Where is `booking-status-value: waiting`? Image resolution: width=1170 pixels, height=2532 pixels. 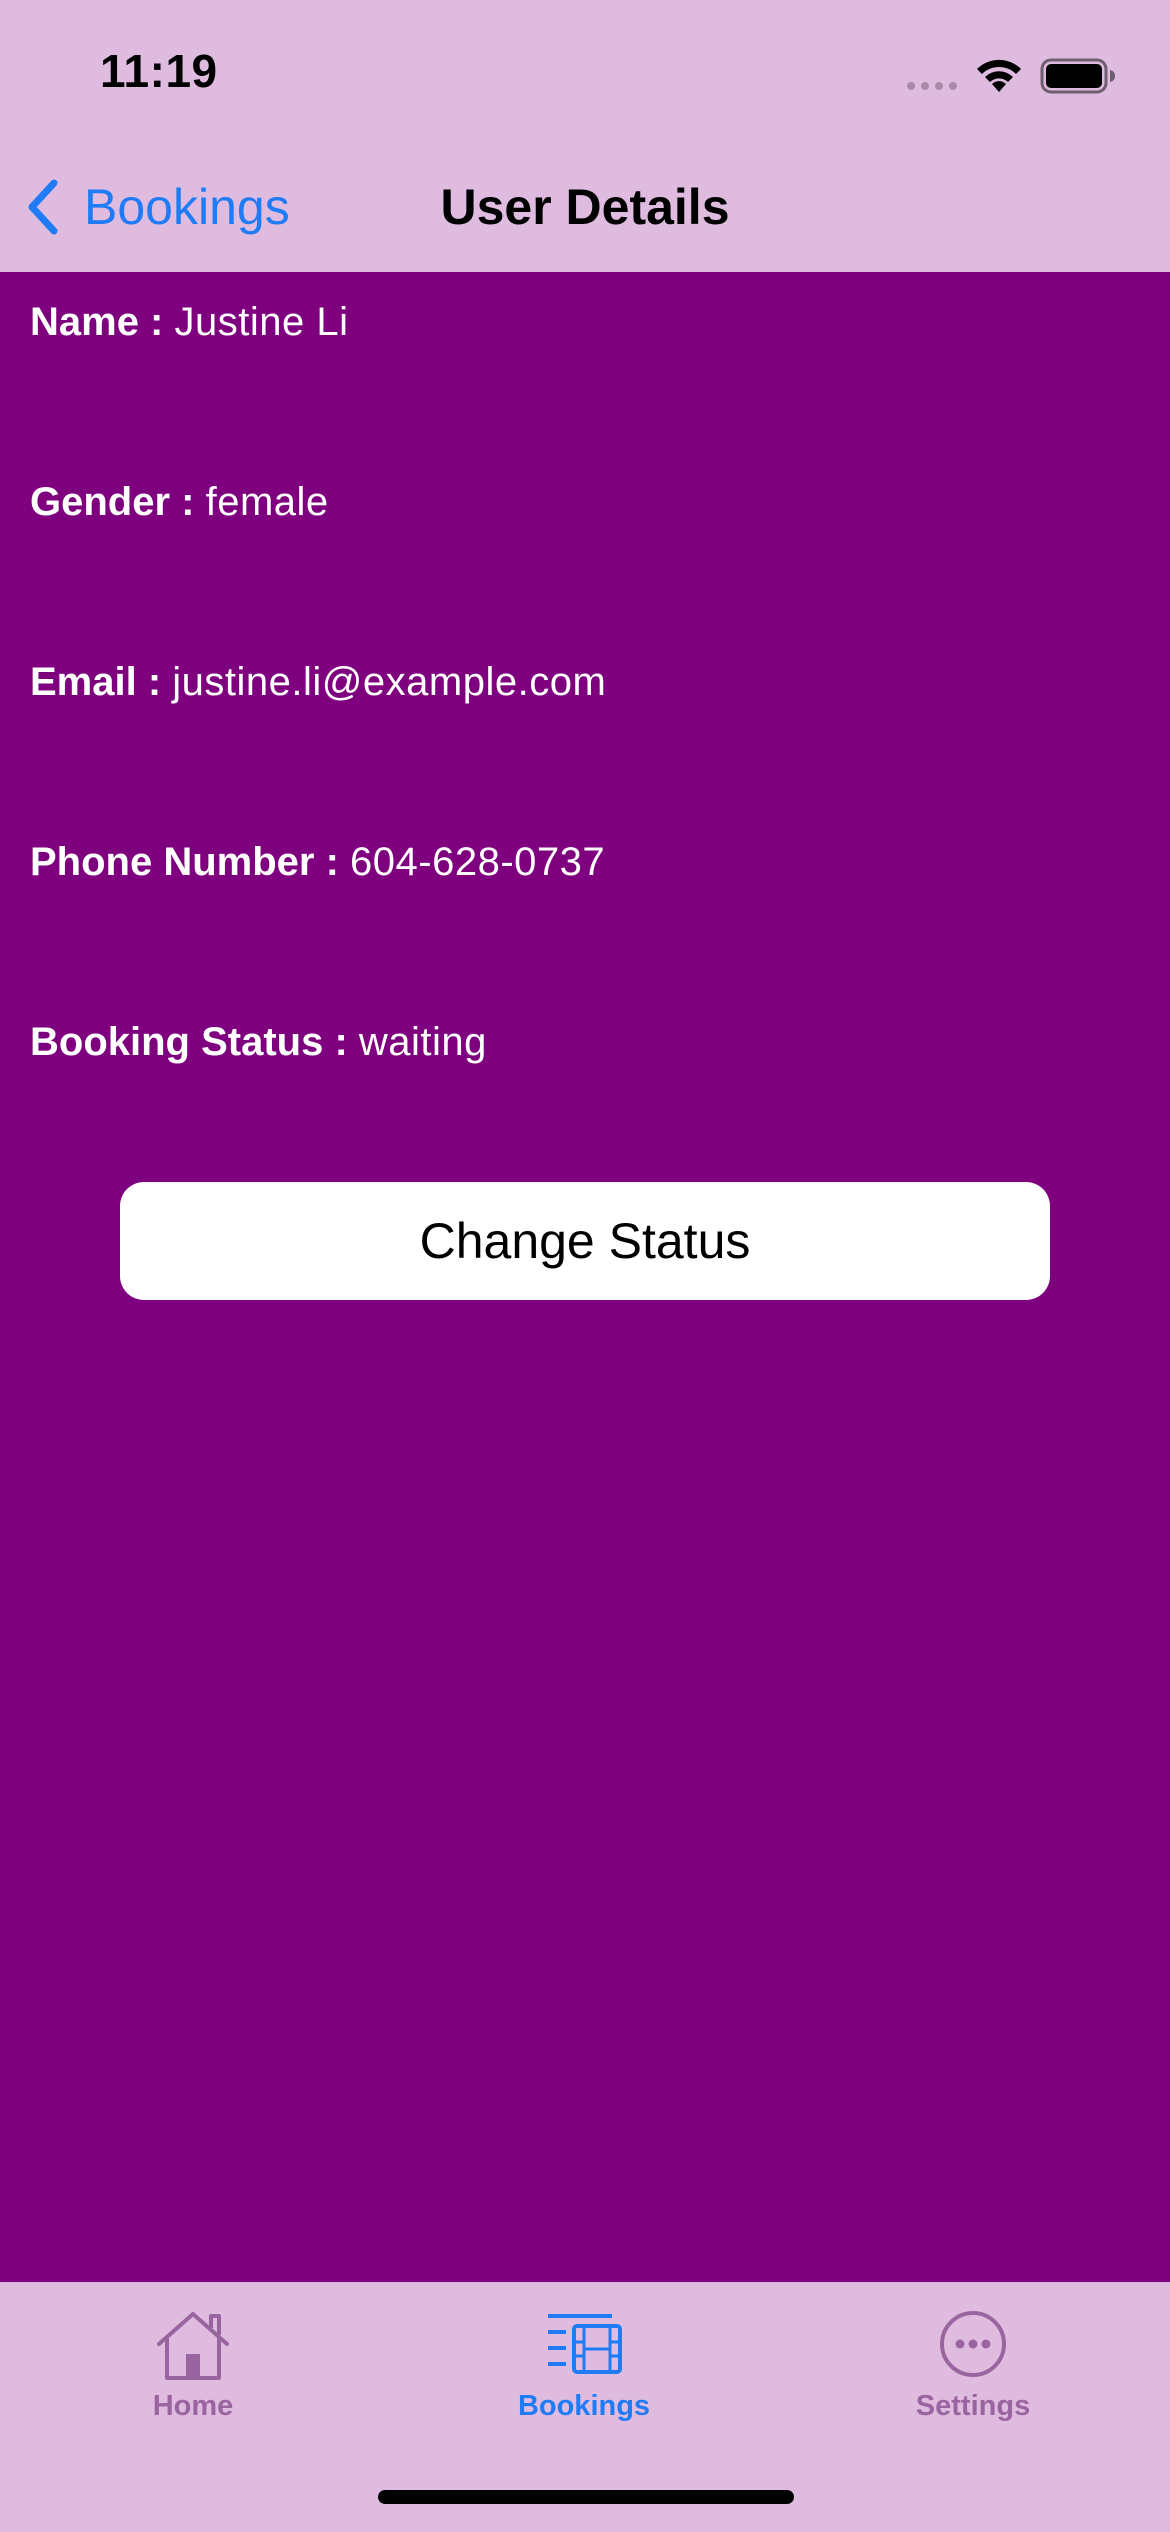 booking-status-value: waiting is located at coordinates (422, 1042).